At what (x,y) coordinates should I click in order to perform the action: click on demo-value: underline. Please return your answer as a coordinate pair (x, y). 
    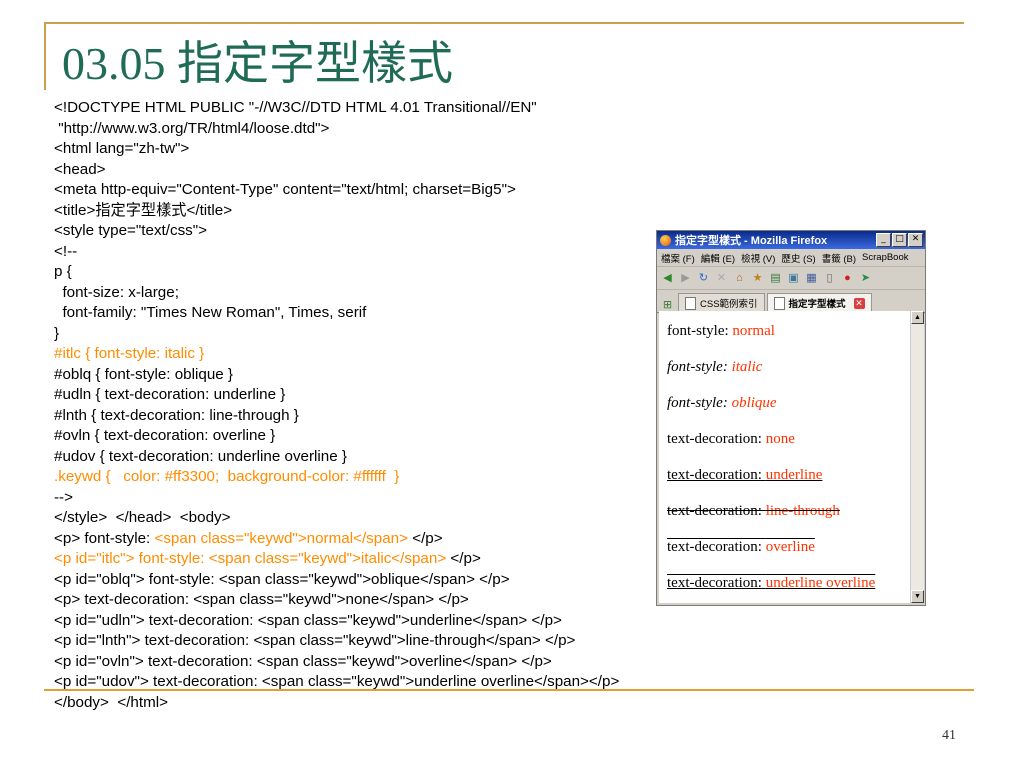
    Looking at the image, I should click on (794, 475).